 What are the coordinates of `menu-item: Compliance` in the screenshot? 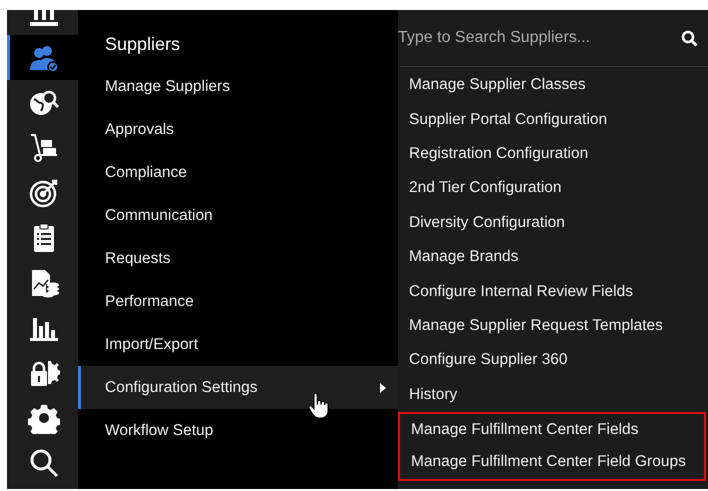 It's located at (238, 172).